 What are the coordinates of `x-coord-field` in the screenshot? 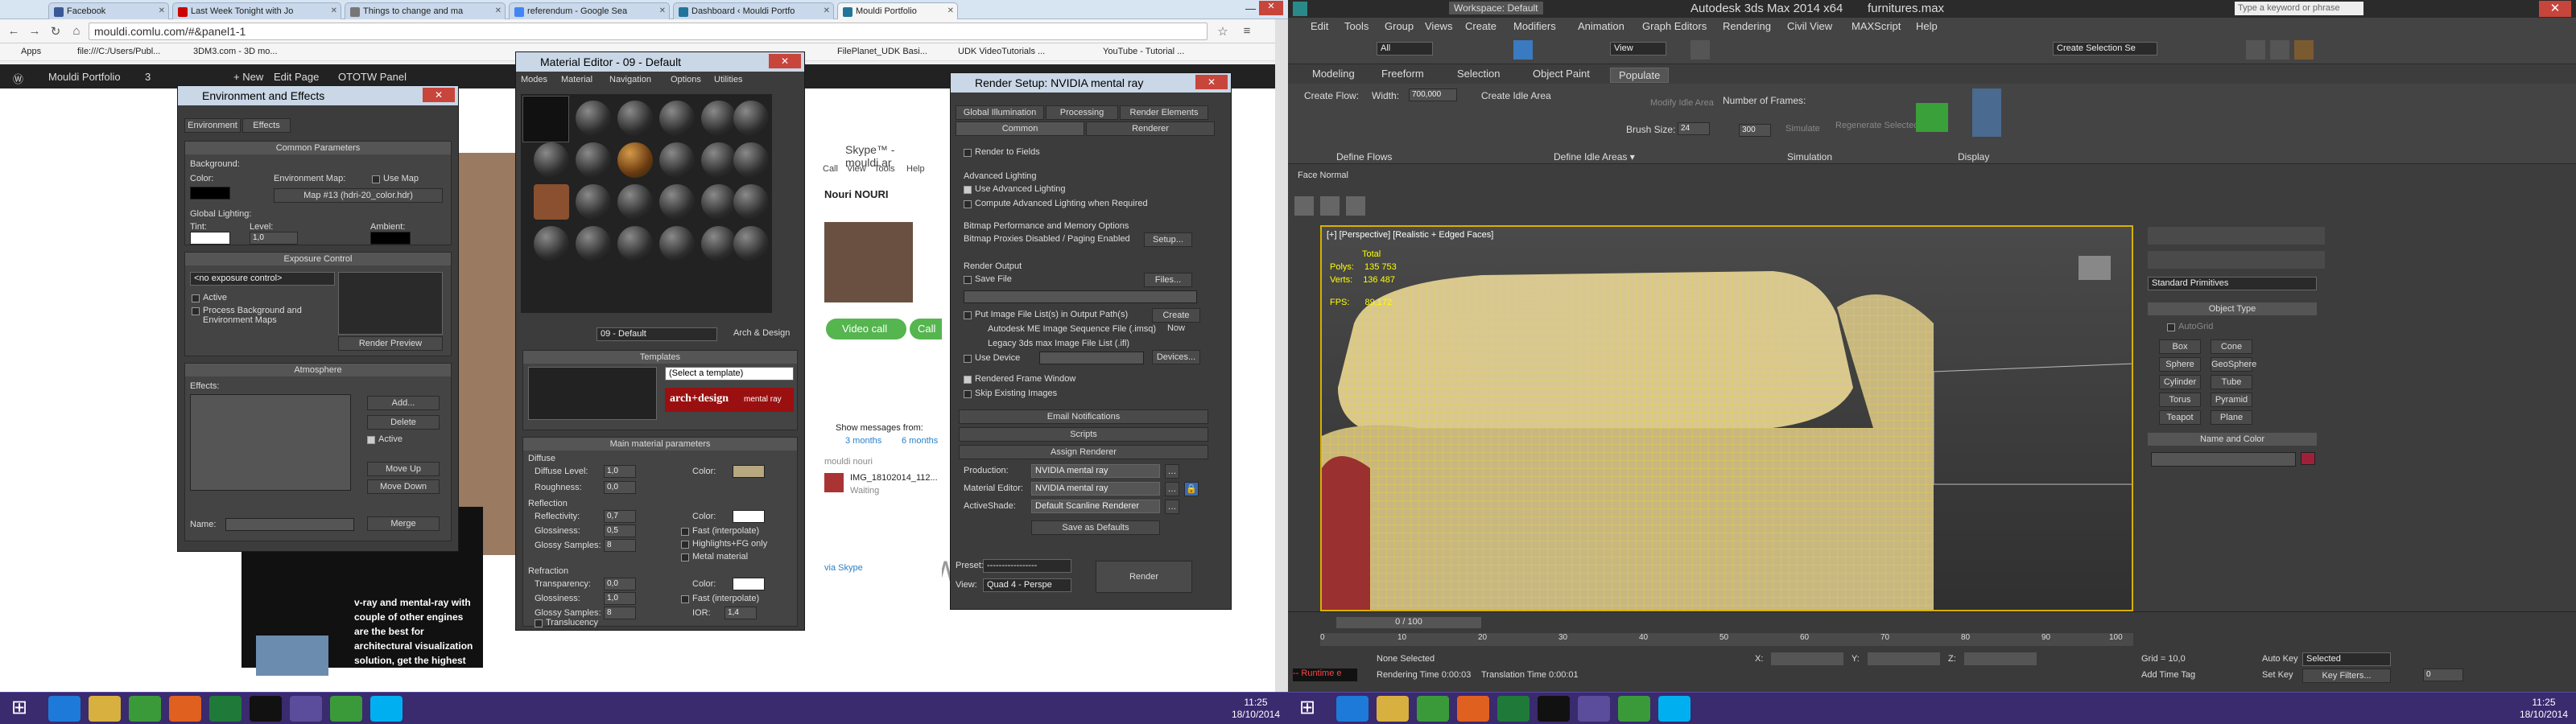 It's located at (1807, 658).